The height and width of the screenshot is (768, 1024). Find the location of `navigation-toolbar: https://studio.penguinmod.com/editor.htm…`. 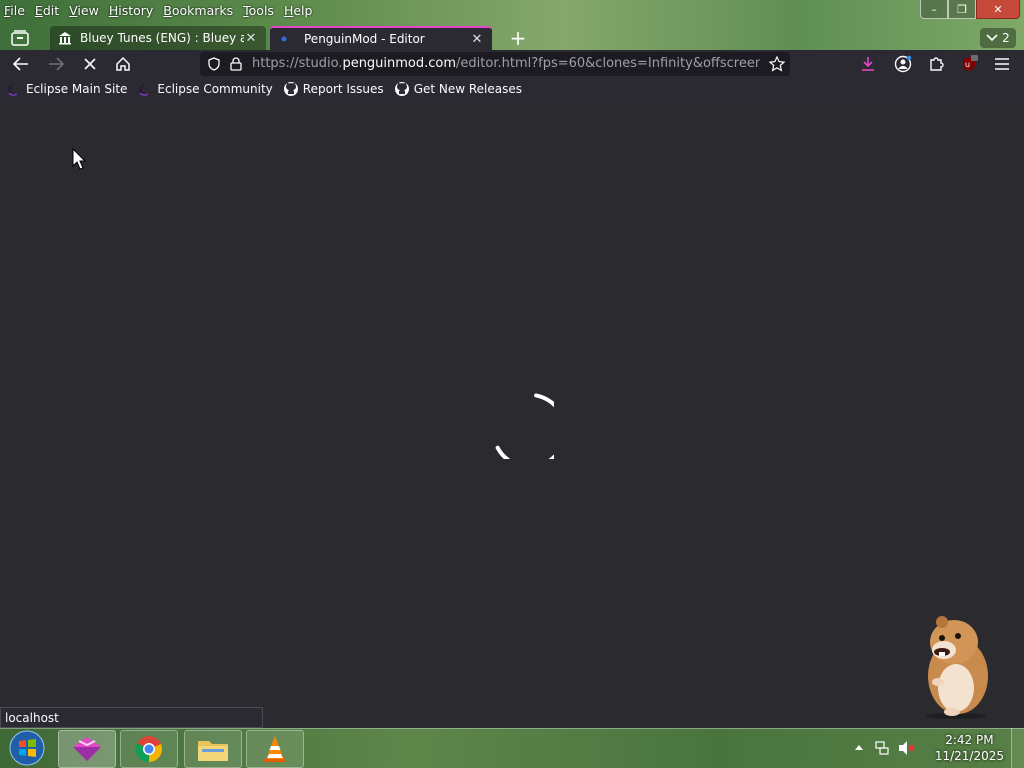

navigation-toolbar: https://studio.penguinmod.com/editor.htm… is located at coordinates (512, 64).